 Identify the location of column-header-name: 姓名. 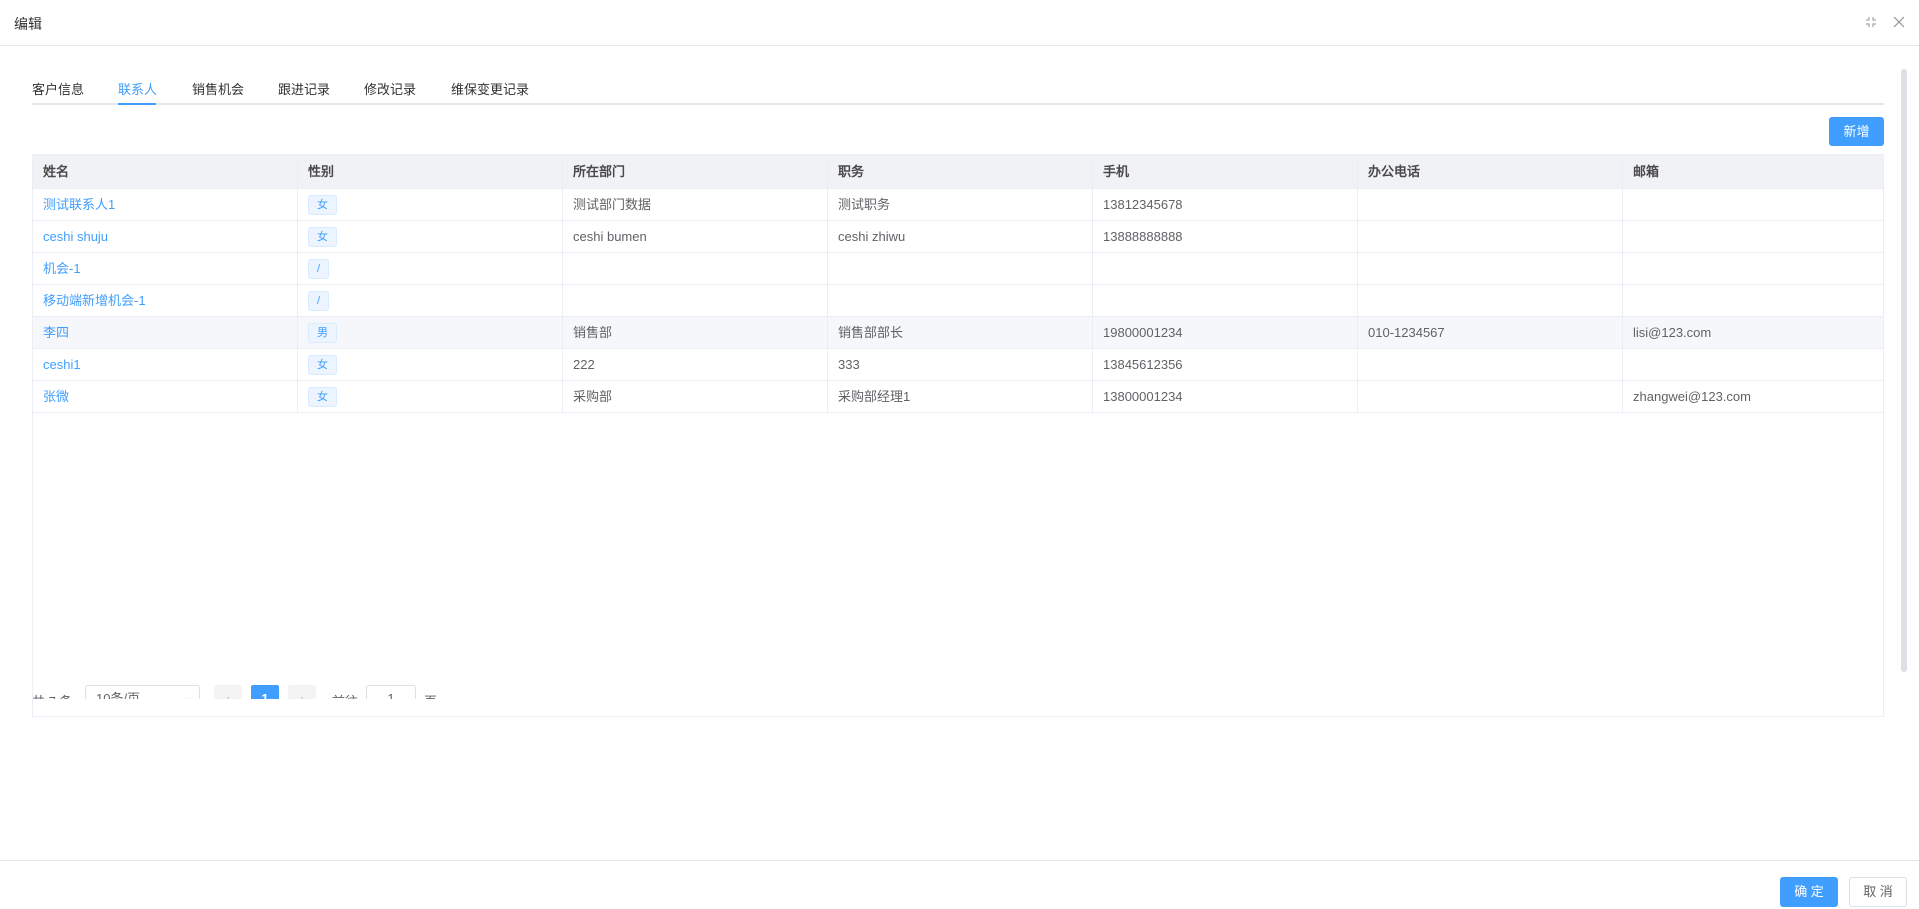
(165, 172).